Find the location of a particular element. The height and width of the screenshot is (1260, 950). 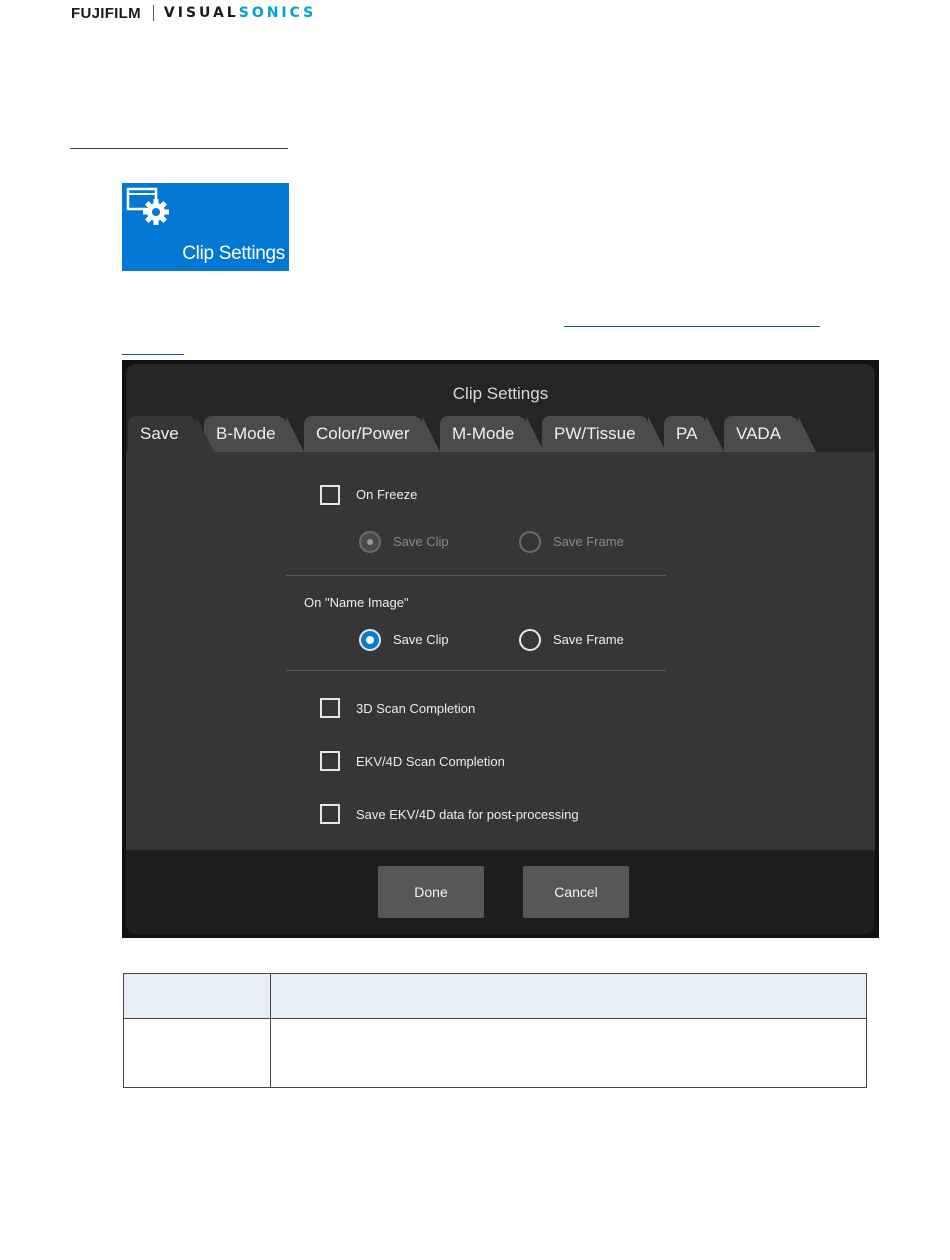

clip-settings-tile: Clip Settings is located at coordinates (205, 227).